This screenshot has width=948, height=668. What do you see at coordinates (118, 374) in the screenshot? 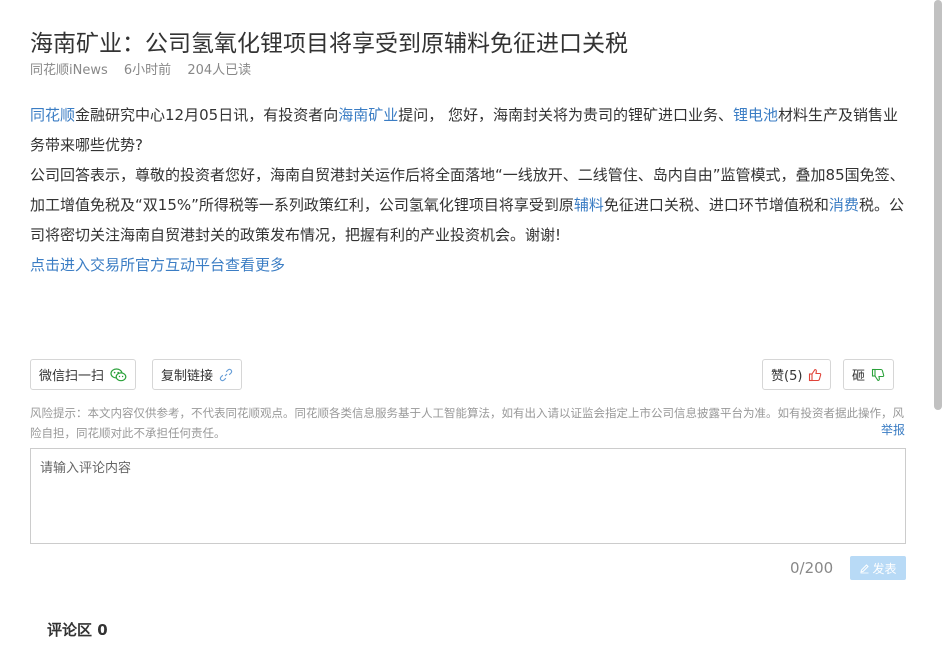
I see `wechat-icon` at bounding box center [118, 374].